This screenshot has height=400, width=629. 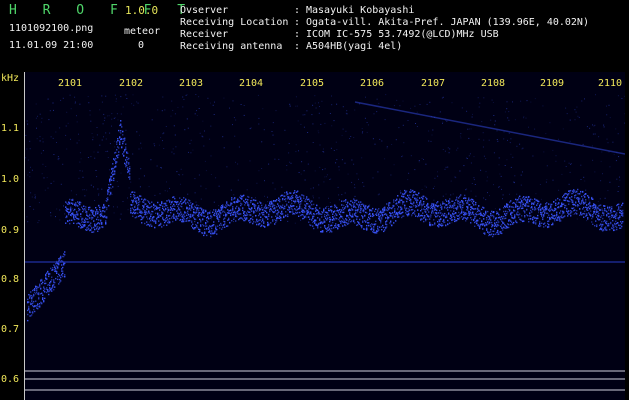 What do you see at coordinates (360, 10) in the screenshot?
I see `info-value-observer: Masayuki Kobayashi` at bounding box center [360, 10].